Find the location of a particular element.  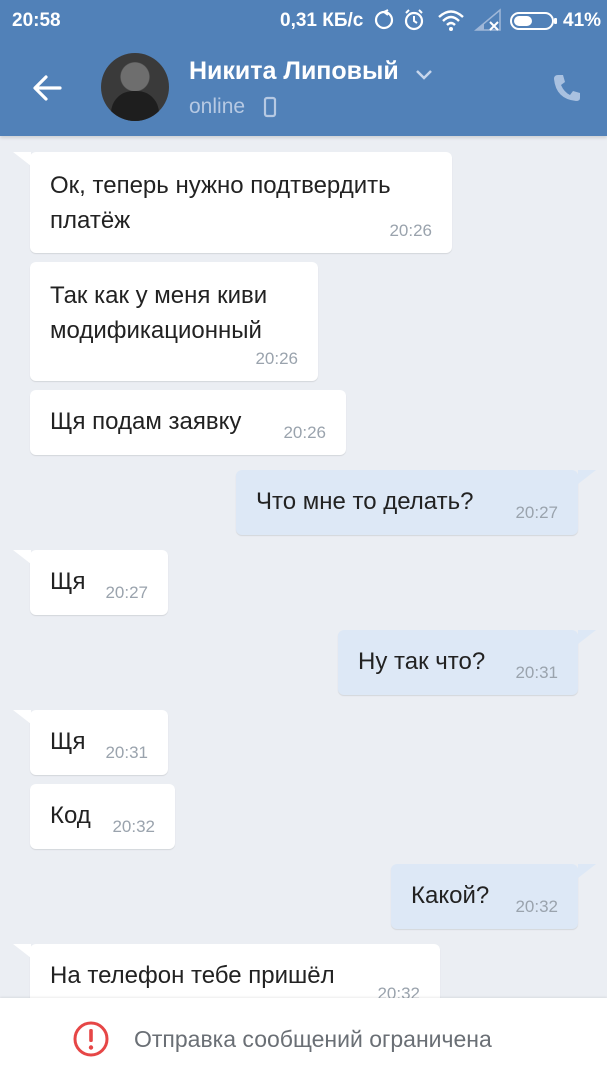

message-bubble: На телефон тебе пришёл 20:32 is located at coordinates (235, 971).